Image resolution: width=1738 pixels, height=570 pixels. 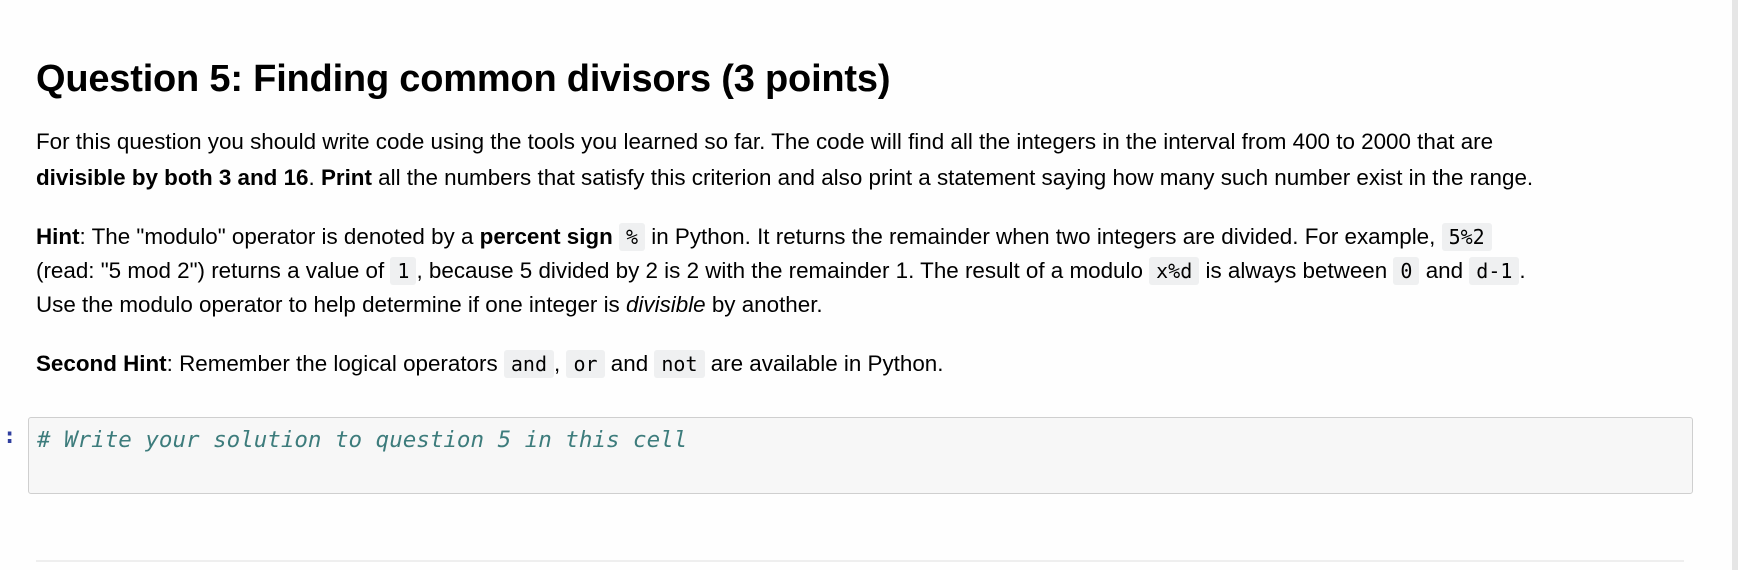 I want to click on second-hint-text: : Remember the logical operators, so click(x=335, y=363).